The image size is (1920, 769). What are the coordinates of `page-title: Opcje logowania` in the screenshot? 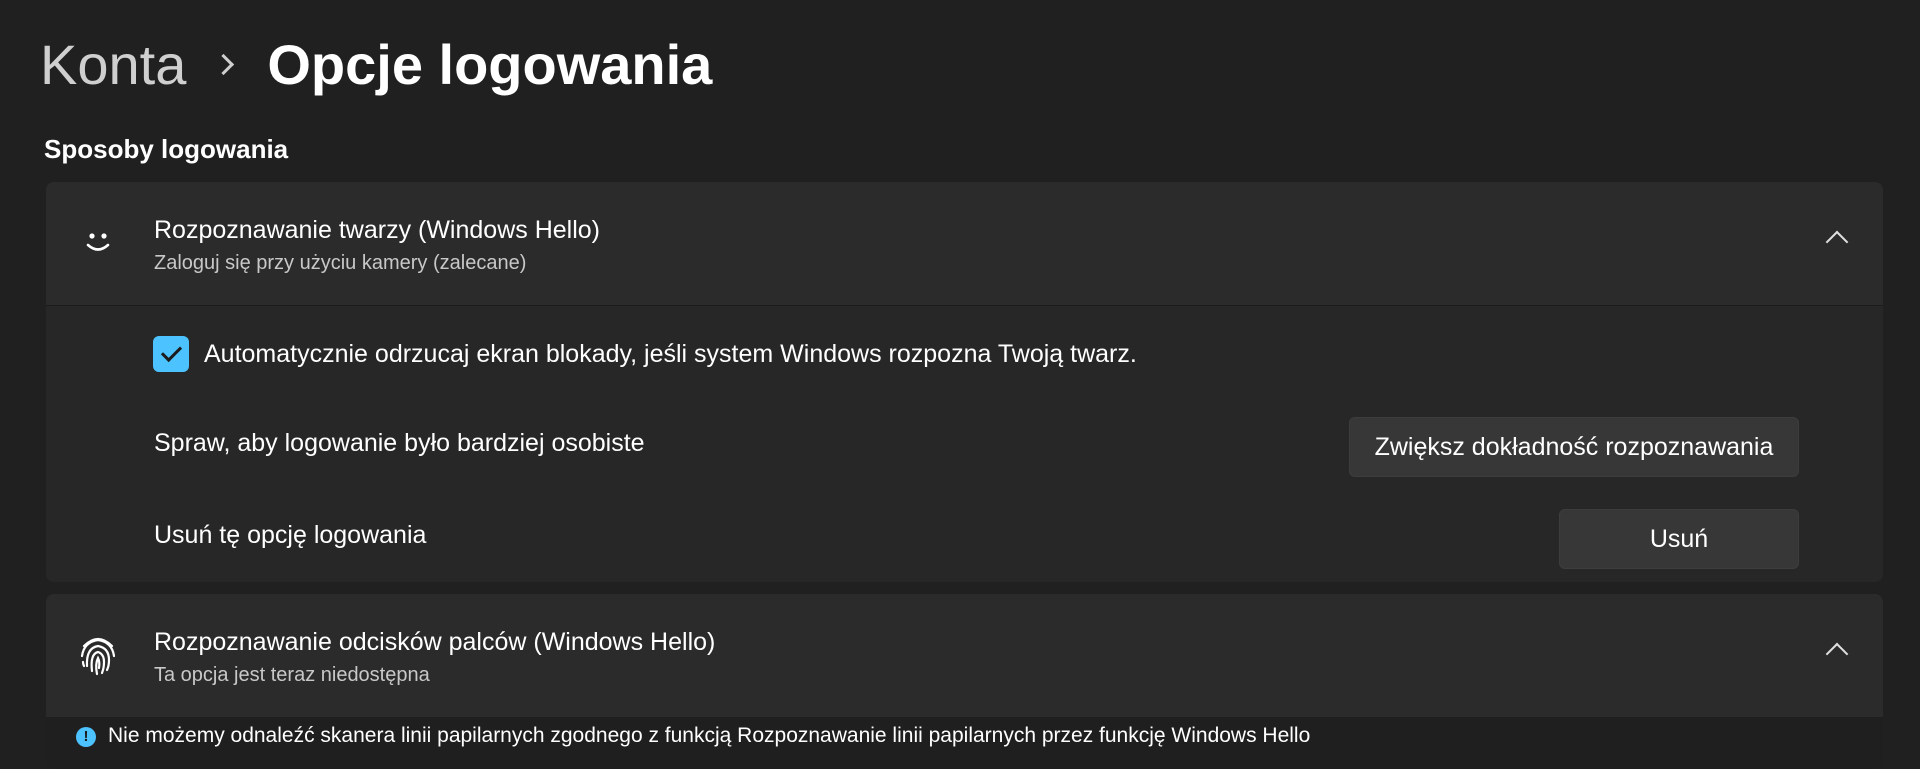 It's located at (490, 64).